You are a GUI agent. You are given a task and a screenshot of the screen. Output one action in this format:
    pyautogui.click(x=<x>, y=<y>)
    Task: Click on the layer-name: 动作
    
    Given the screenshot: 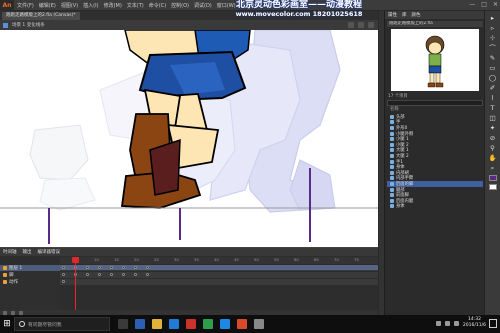 What is the action you would take?
    pyautogui.click(x=13, y=282)
    